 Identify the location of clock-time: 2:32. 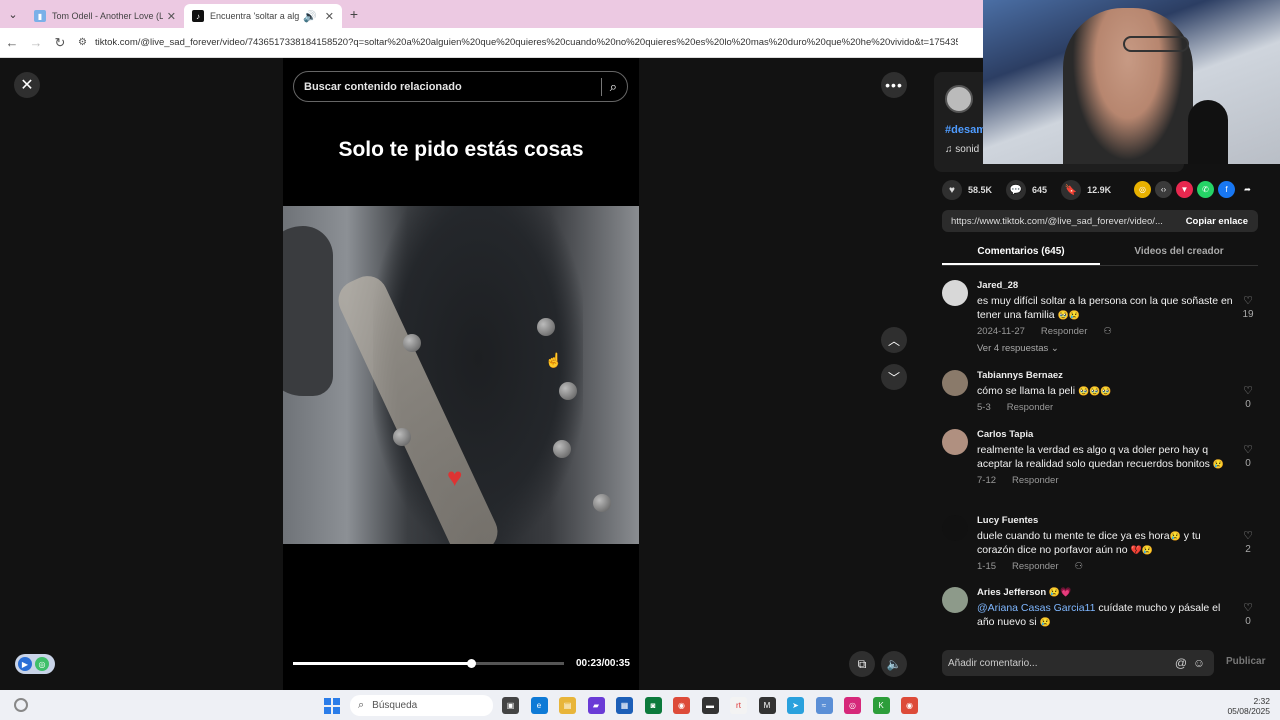
(1261, 701).